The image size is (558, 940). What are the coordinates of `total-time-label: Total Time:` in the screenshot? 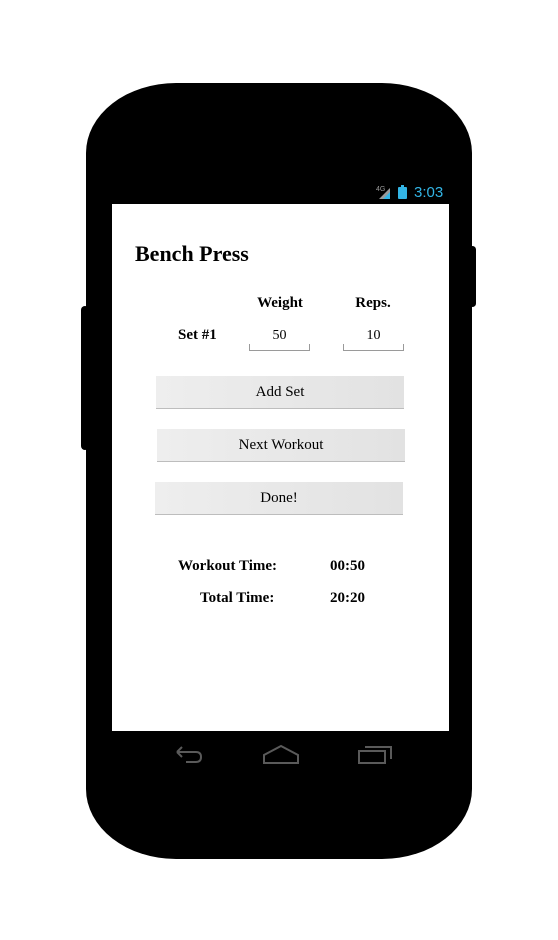 It's located at (237, 598).